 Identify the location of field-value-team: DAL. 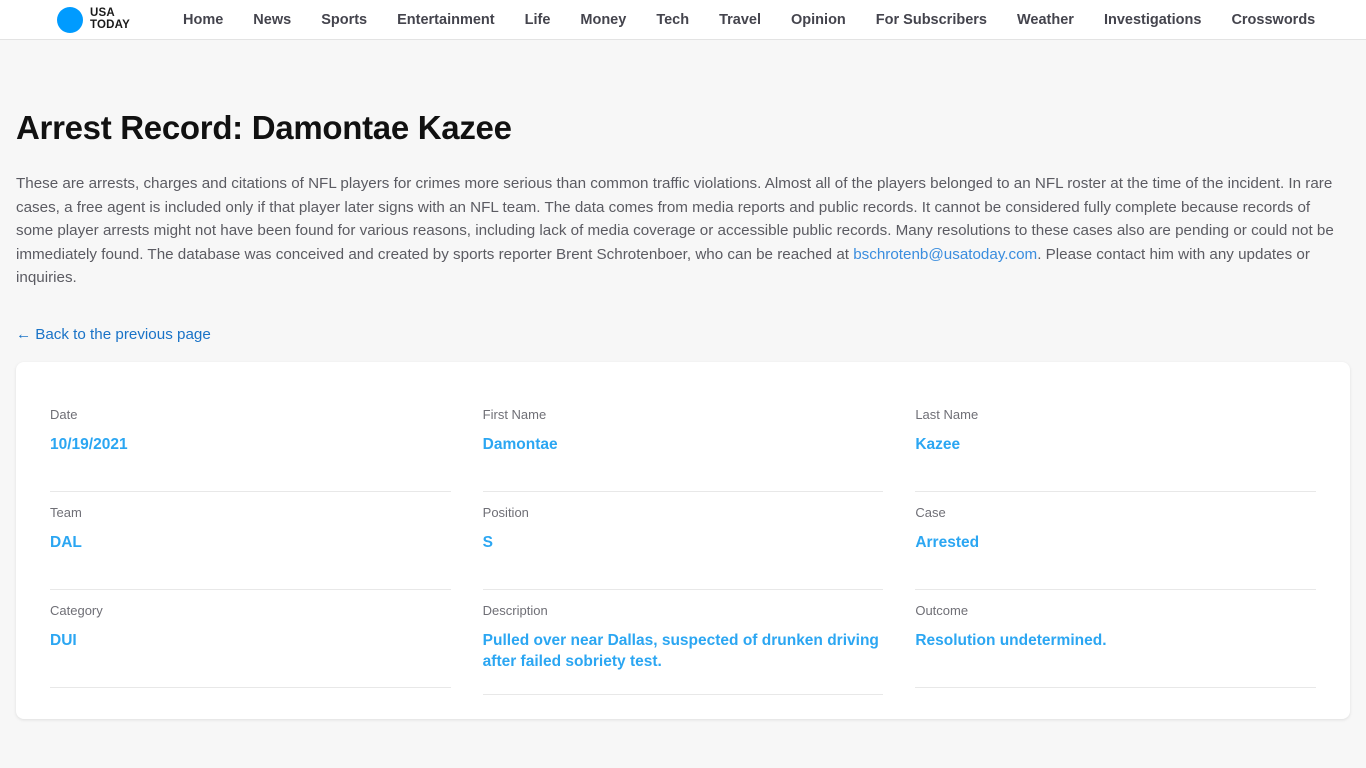
(66, 542).